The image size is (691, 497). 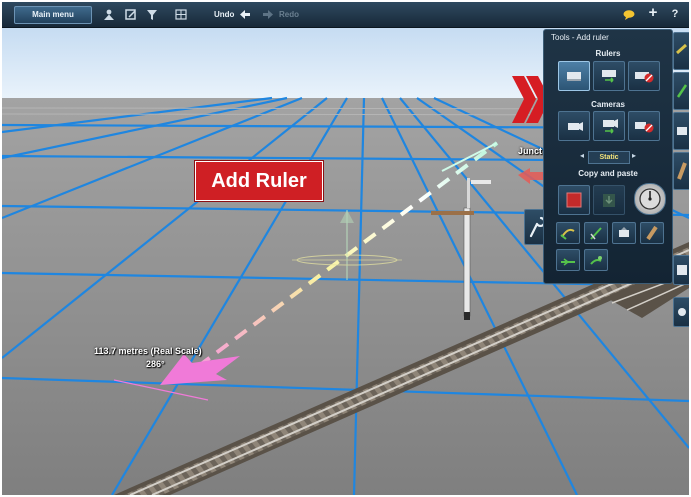 I want to click on delete-ruler-button, so click(x=644, y=76).